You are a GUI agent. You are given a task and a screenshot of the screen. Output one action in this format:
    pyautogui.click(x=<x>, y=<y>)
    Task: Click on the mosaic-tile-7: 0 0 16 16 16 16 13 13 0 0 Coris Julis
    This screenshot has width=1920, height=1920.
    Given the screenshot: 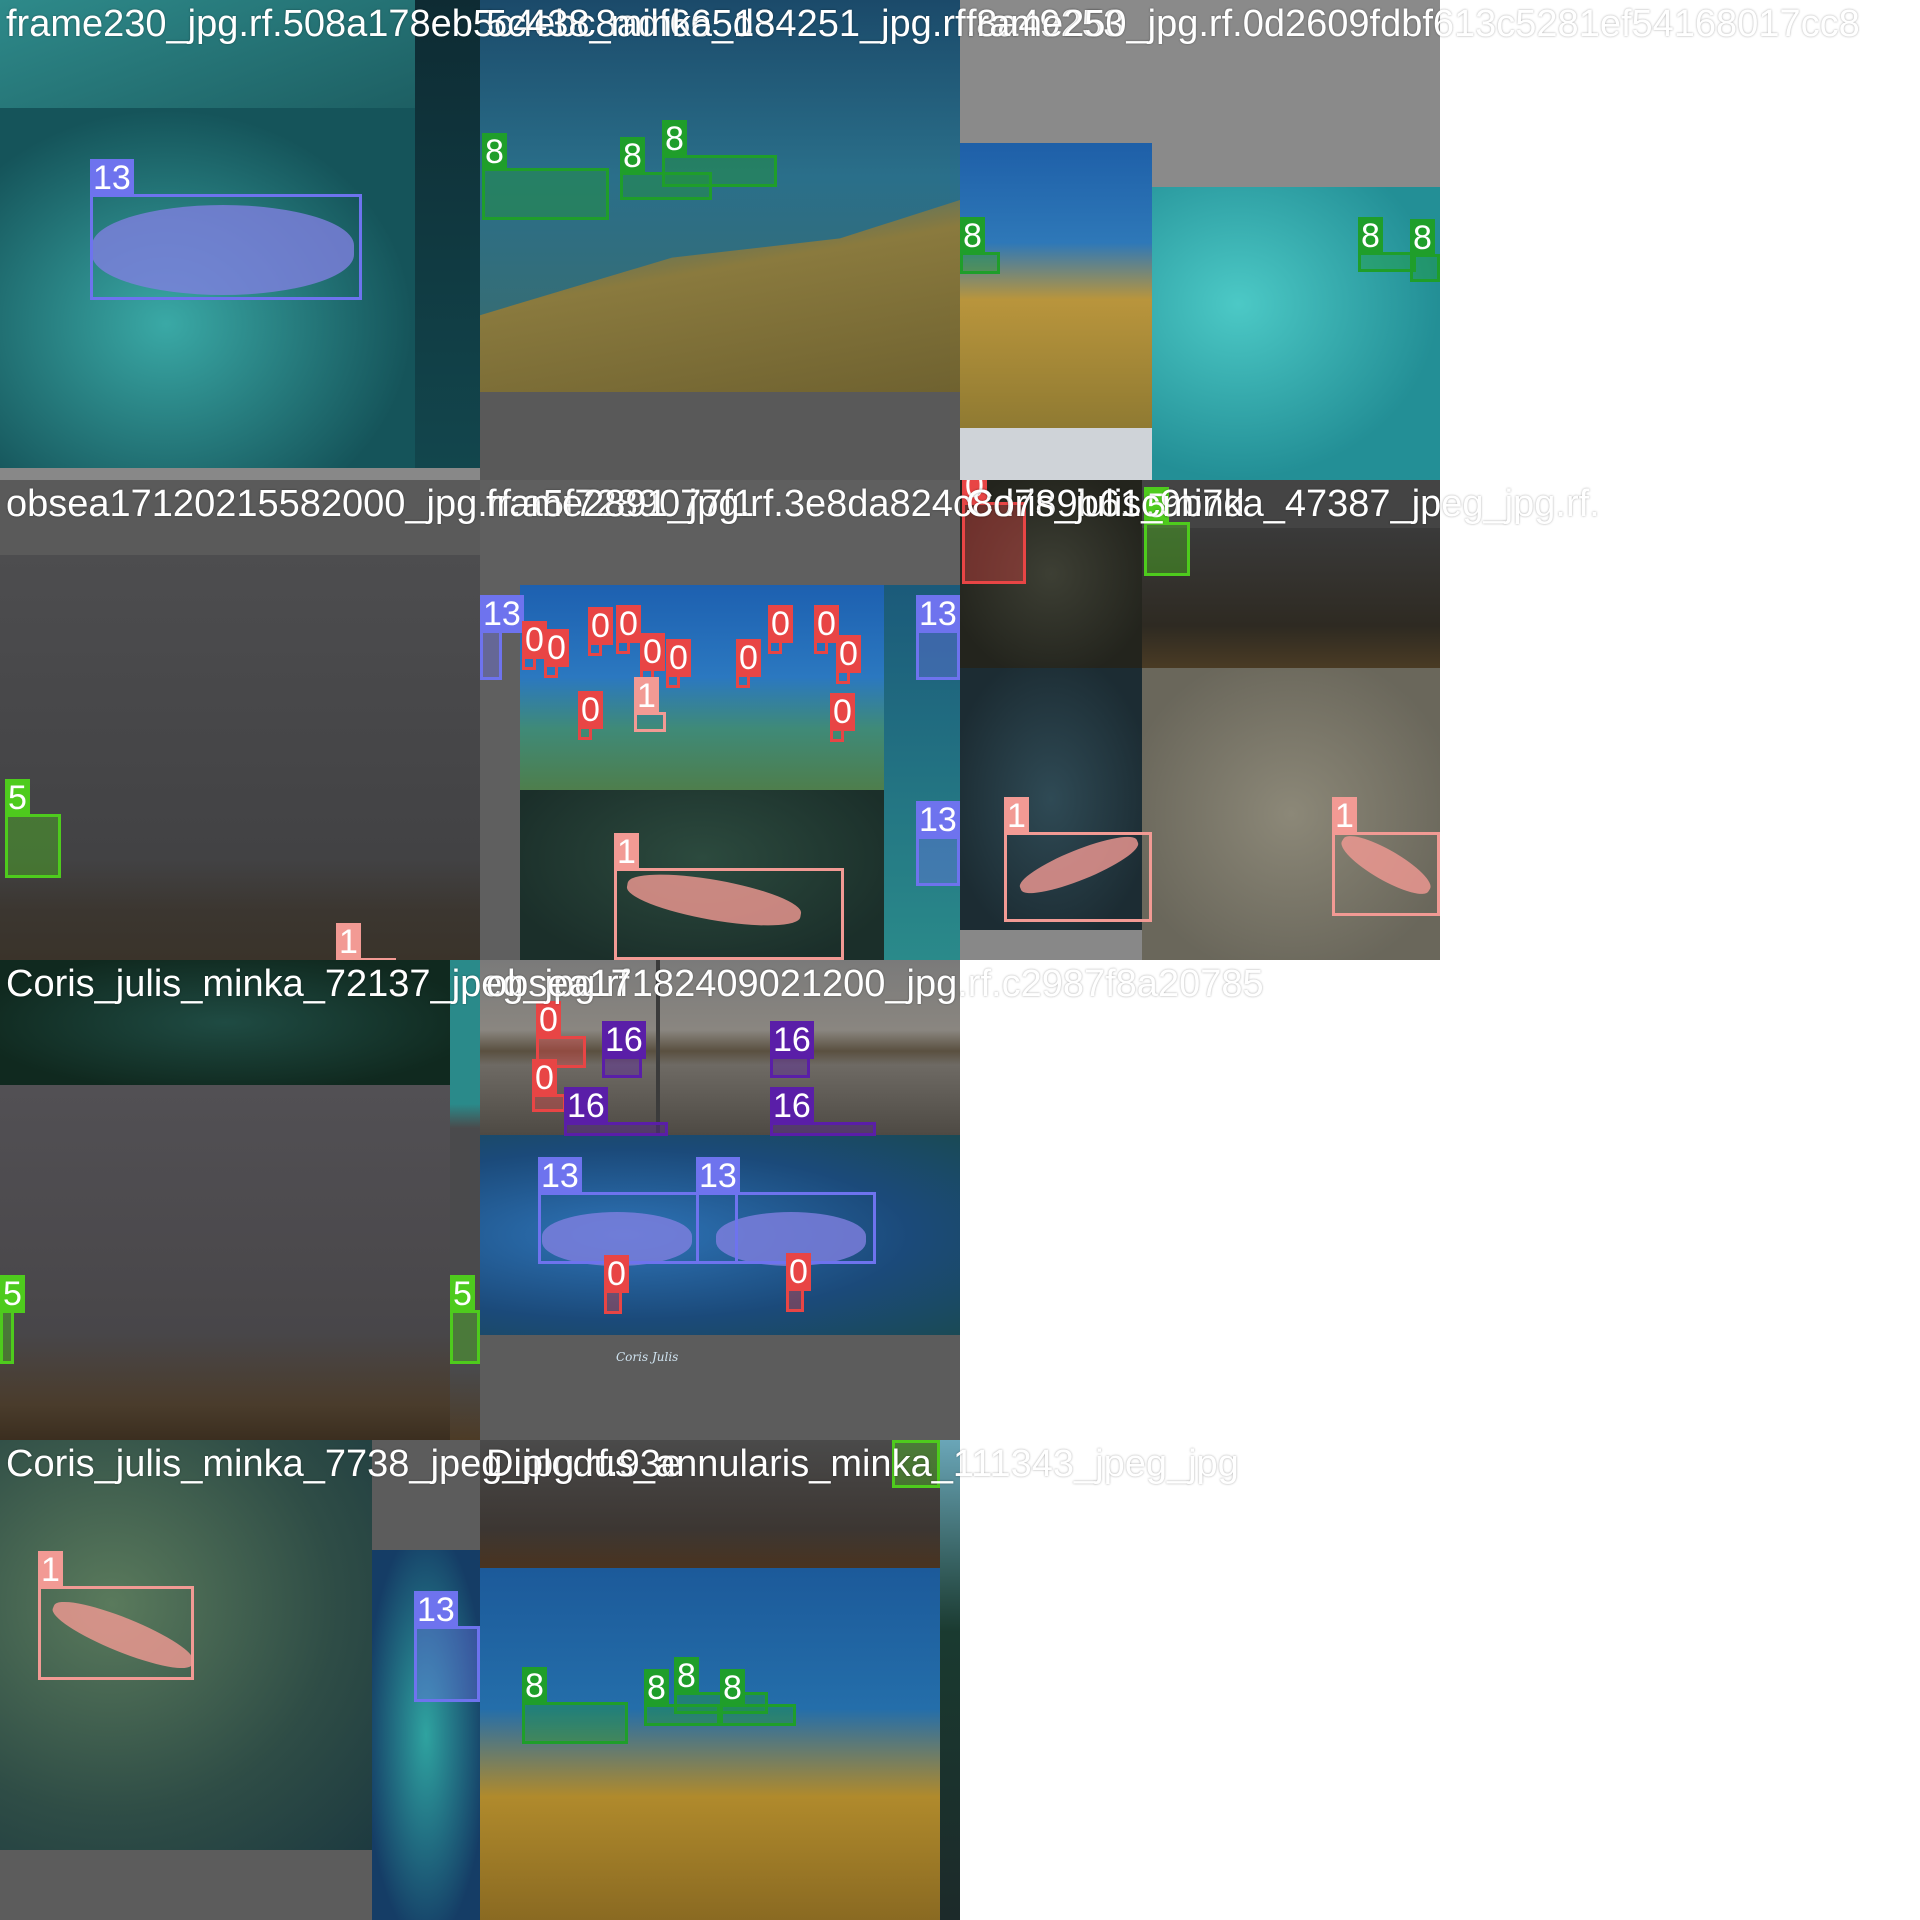 What is the action you would take?
    pyautogui.click(x=720, y=1200)
    